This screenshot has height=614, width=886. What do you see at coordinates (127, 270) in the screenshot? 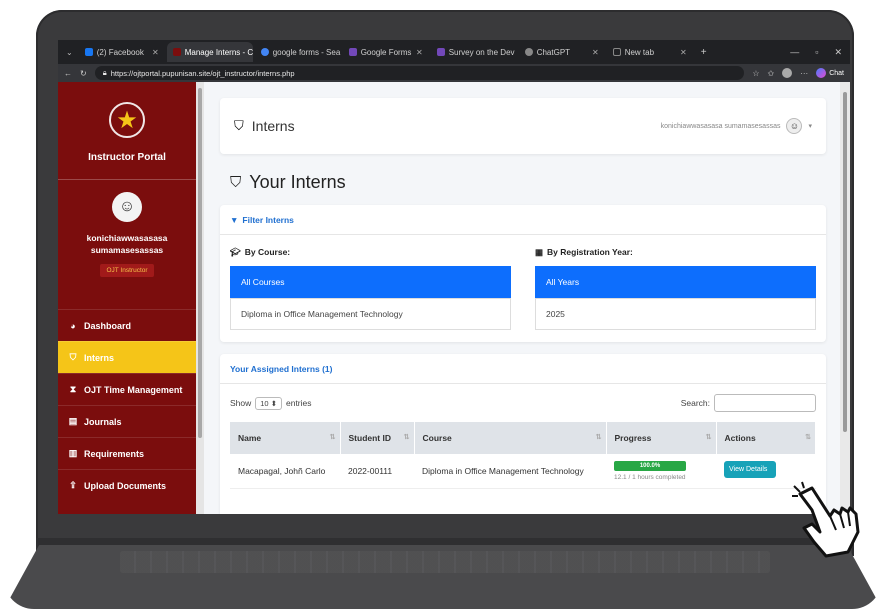
I see `role-badge: OJT Instructor` at bounding box center [127, 270].